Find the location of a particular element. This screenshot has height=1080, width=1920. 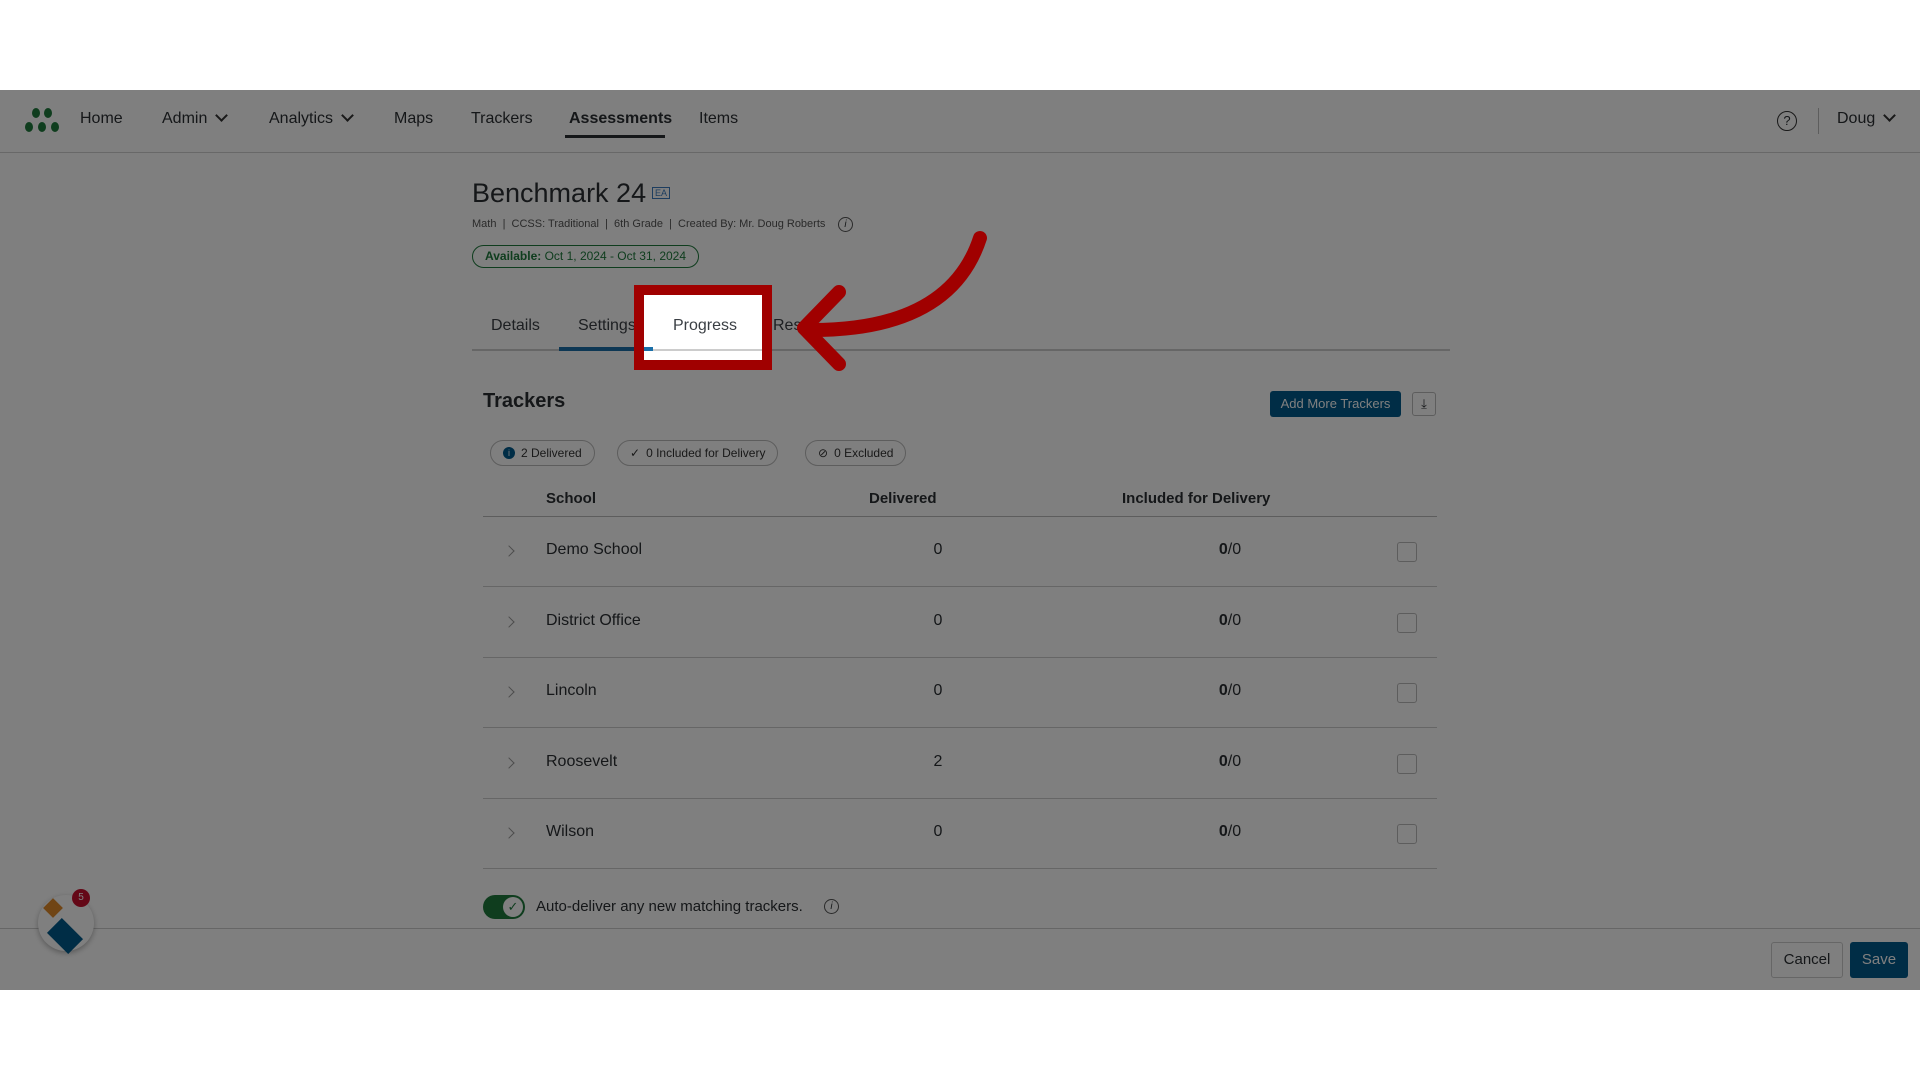

nav-admin: Admin is located at coordinates (195, 118).